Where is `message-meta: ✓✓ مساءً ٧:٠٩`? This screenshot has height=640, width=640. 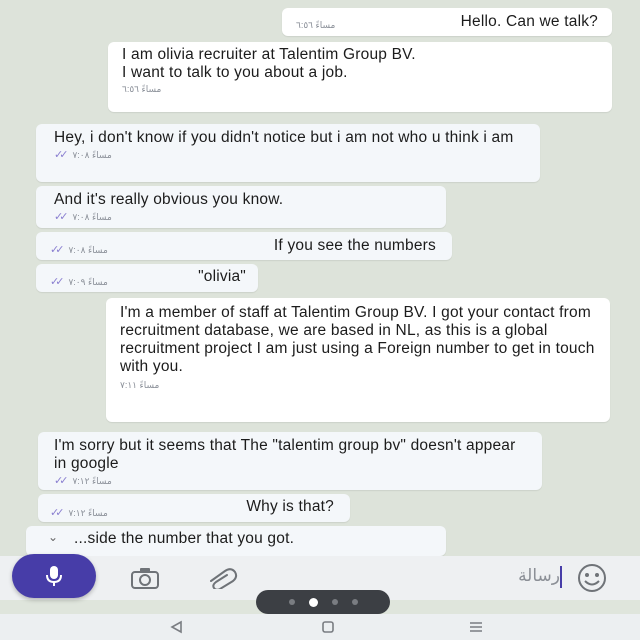 message-meta: ✓✓ مساءً ٧:٠٩ is located at coordinates (79, 282).